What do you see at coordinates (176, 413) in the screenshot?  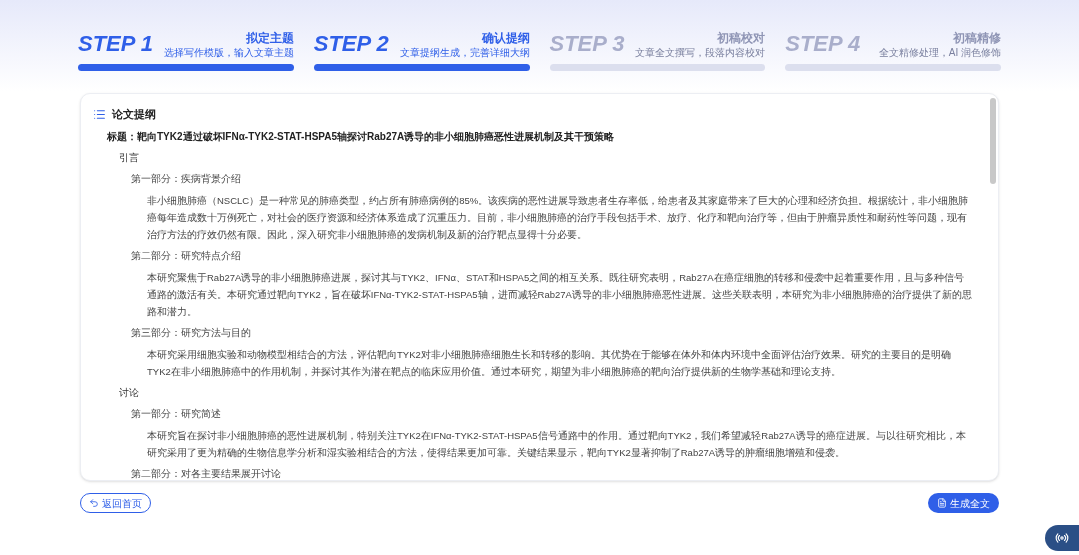 I see `part-heading: 第一部分：研究简述` at bounding box center [176, 413].